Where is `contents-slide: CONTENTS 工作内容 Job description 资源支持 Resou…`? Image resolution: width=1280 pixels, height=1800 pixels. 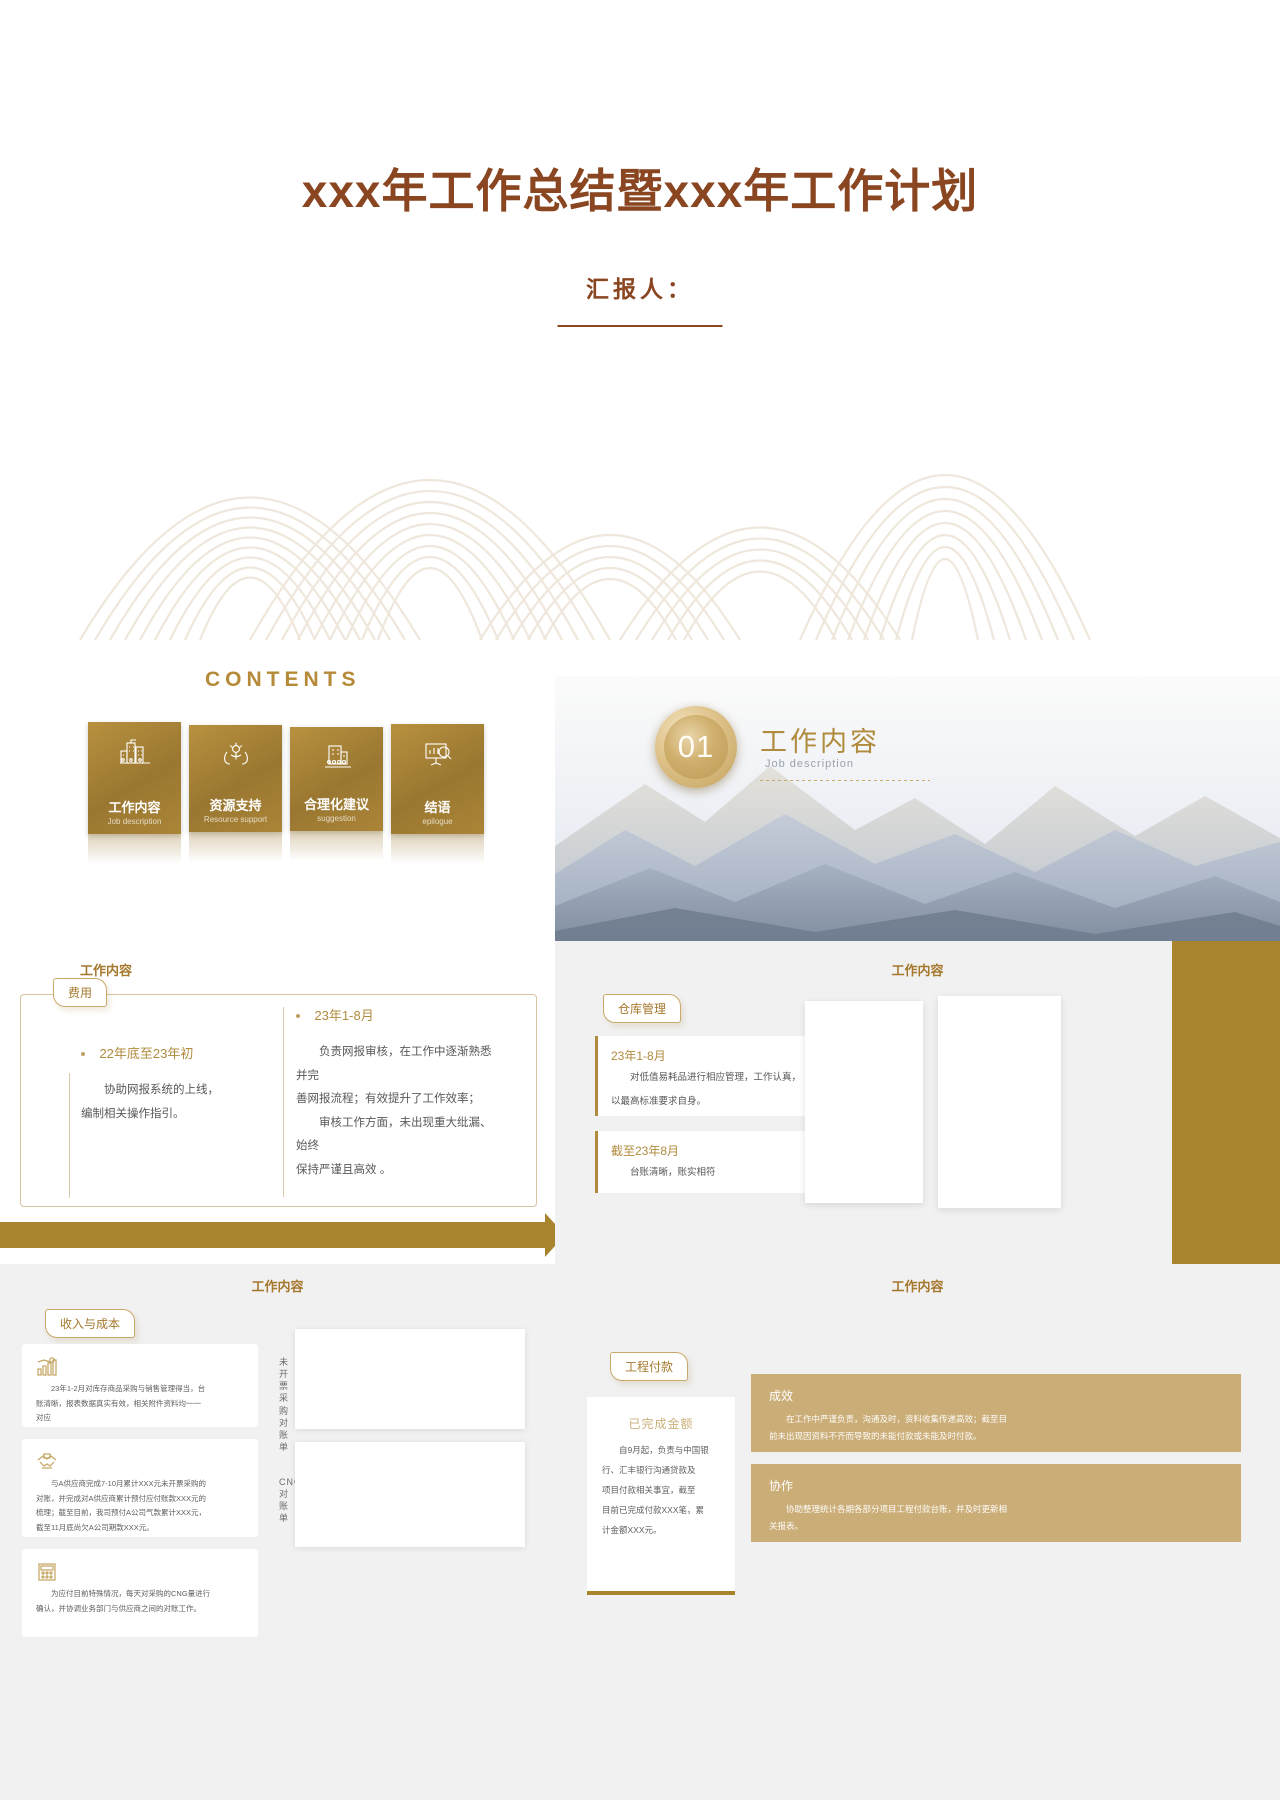 contents-slide: CONTENTS 工作内容 Job description 资源支持 Resou… is located at coordinates (277, 790).